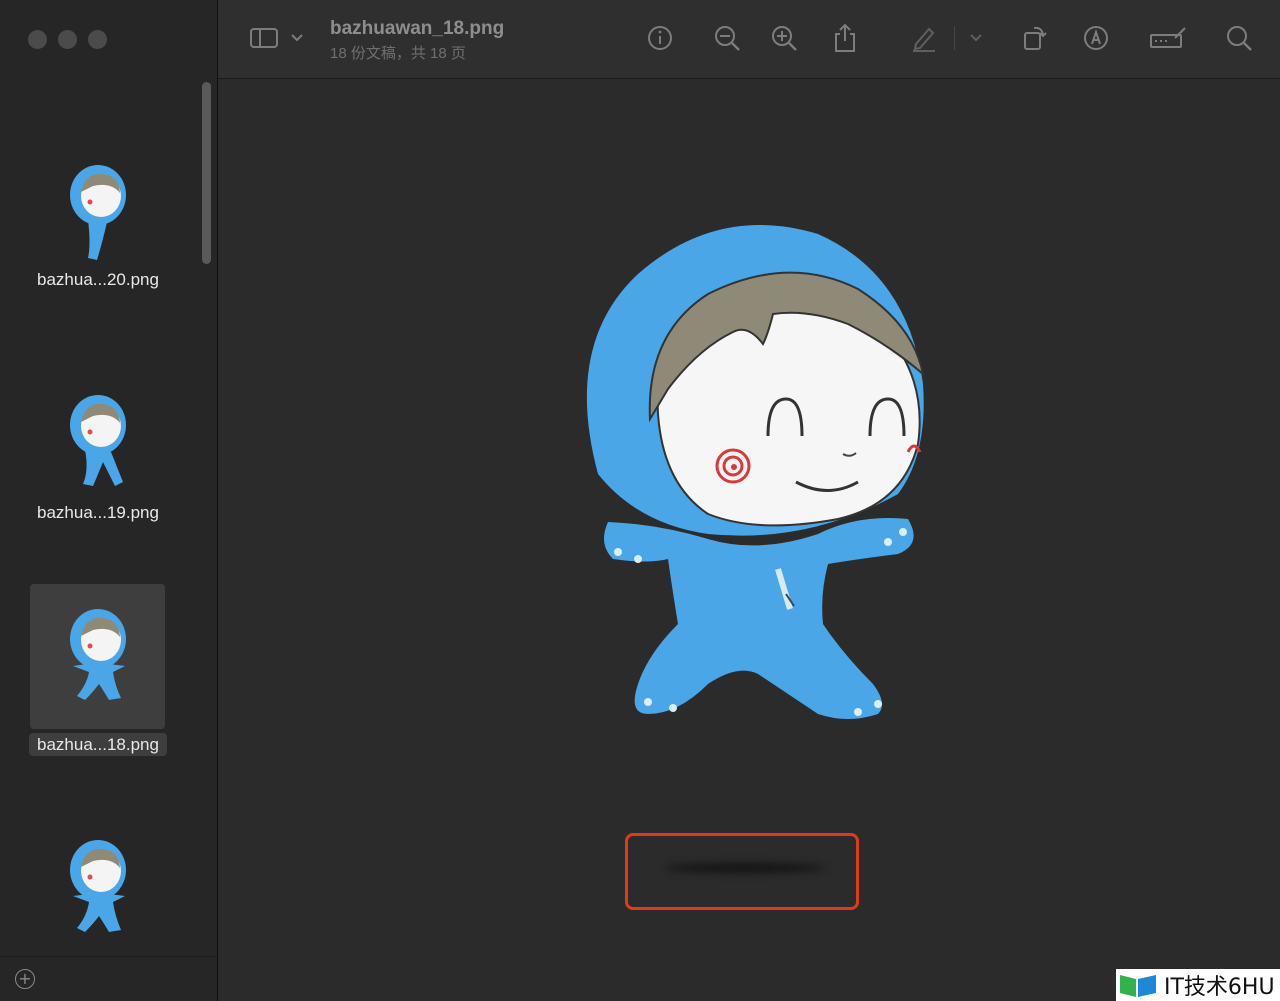 The width and height of the screenshot is (1280, 1001). I want to click on sign-icon, so click(1168, 38).